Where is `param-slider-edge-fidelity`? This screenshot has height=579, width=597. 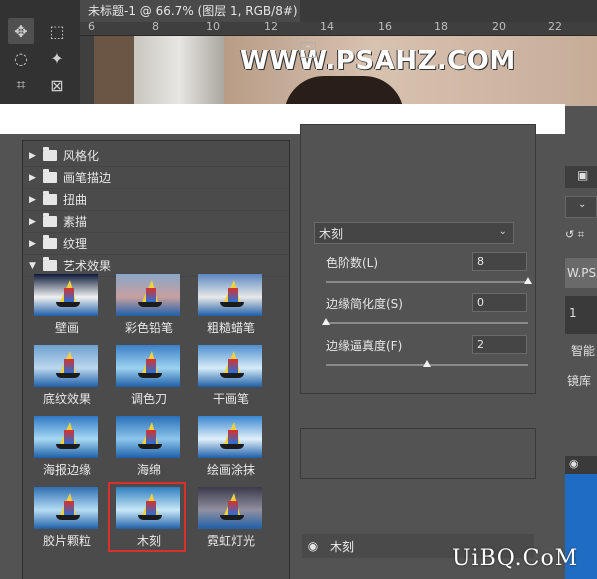
param-slider-edge-fidelity is located at coordinates (427, 363).